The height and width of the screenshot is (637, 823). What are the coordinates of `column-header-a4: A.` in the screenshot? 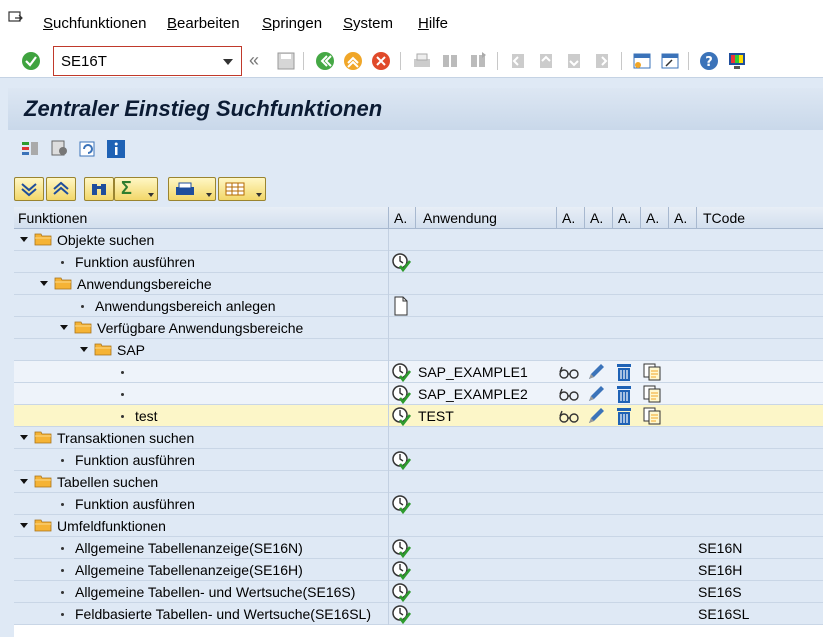 It's located at (624, 218).